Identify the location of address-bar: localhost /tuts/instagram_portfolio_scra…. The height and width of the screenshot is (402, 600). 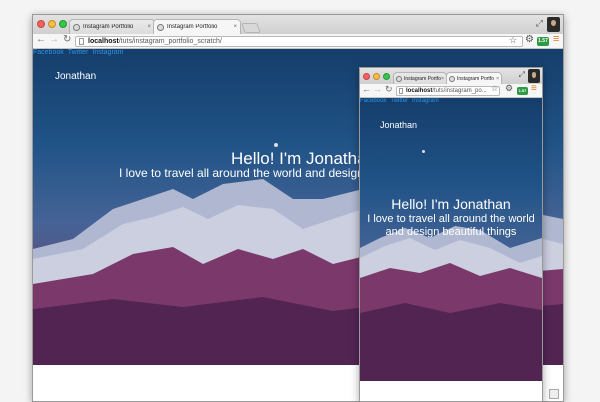
(299, 41).